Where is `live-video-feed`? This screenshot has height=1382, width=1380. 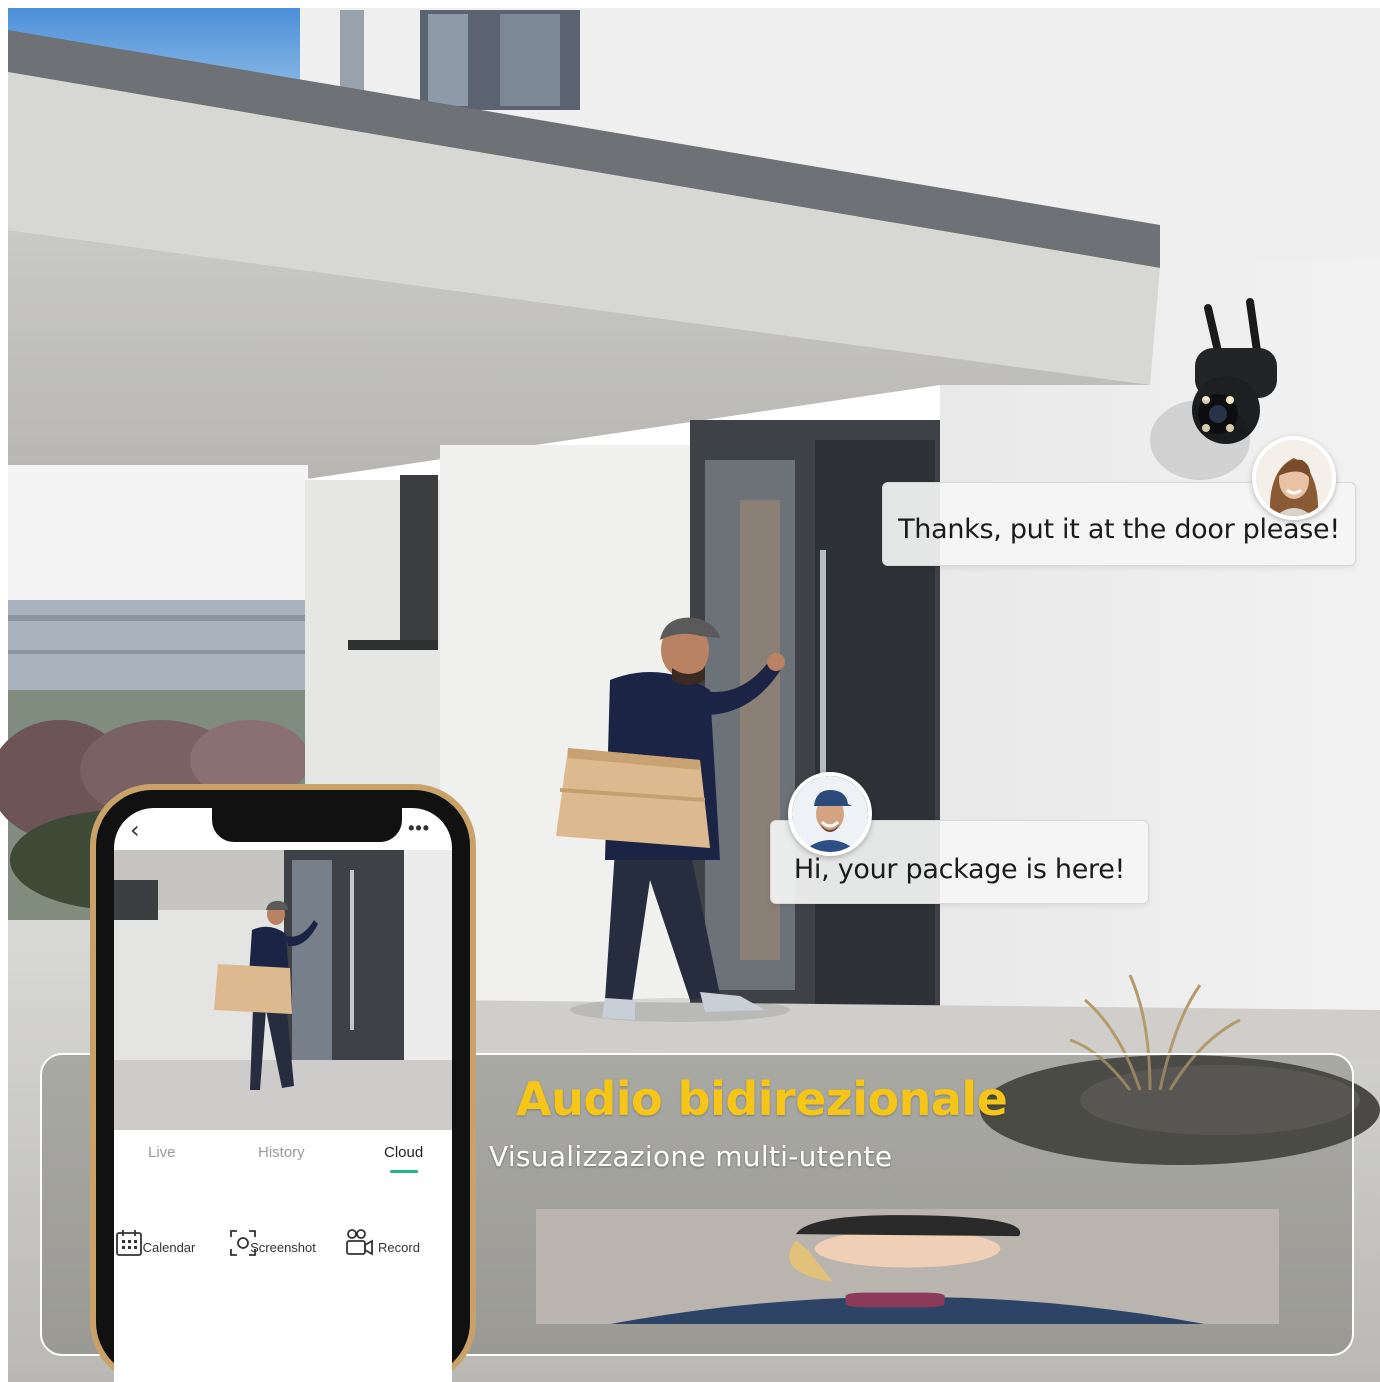
live-video-feed is located at coordinates (283, 990).